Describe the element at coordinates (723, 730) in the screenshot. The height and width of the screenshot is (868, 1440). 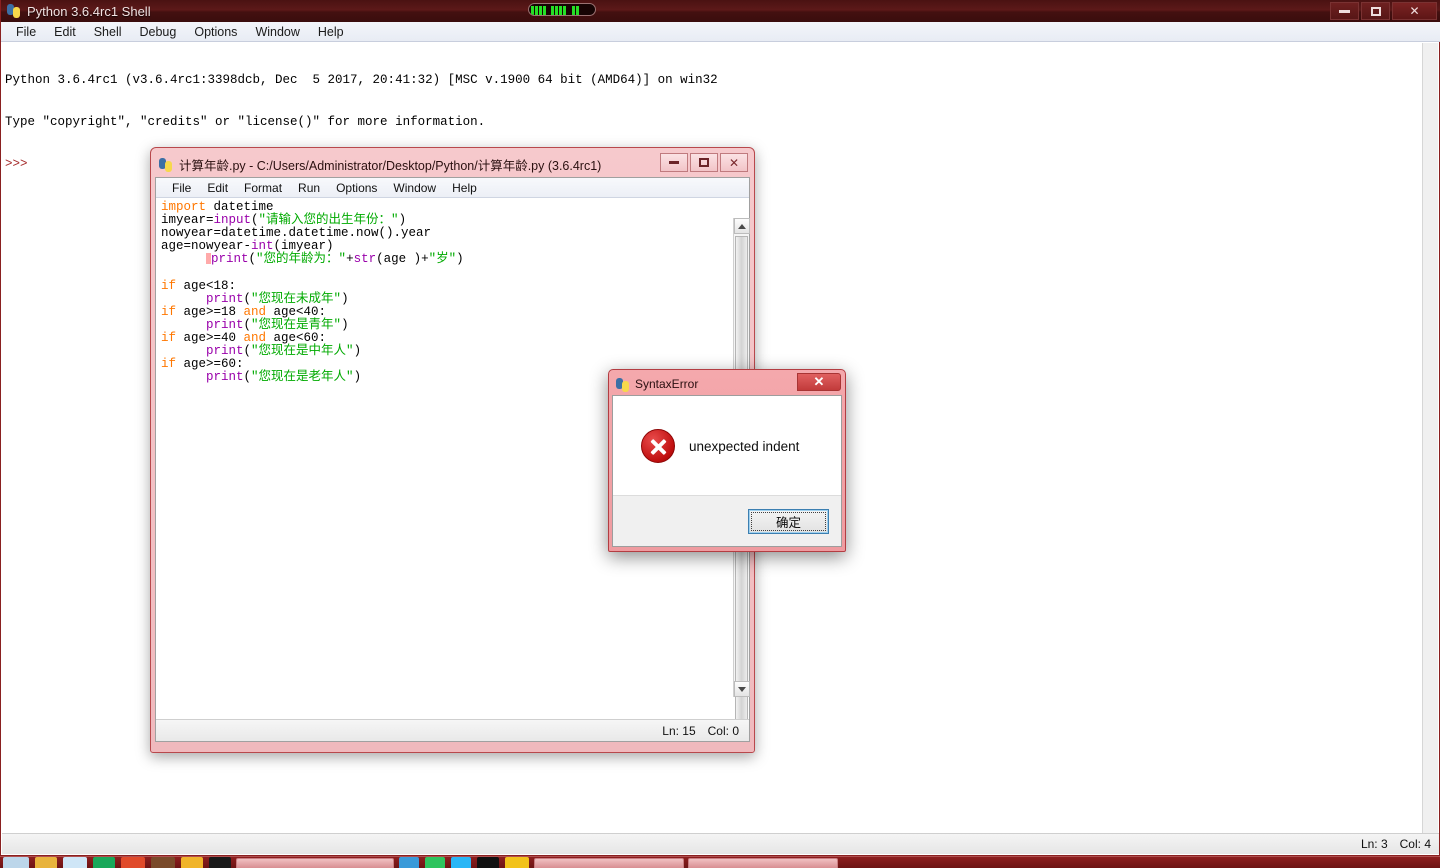
I see `editor-status-col: Col: 0` at that location.